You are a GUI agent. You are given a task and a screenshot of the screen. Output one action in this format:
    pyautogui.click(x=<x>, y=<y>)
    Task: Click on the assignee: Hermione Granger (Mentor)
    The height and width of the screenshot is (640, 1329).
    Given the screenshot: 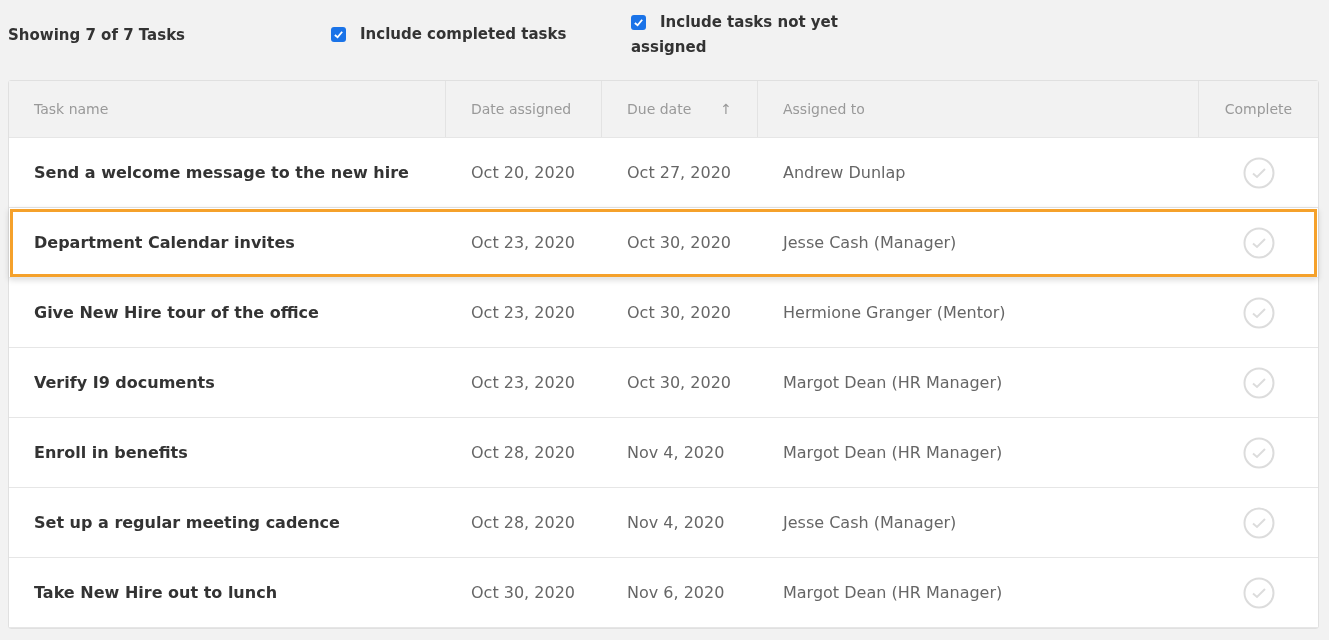 What is the action you would take?
    pyautogui.click(x=894, y=312)
    